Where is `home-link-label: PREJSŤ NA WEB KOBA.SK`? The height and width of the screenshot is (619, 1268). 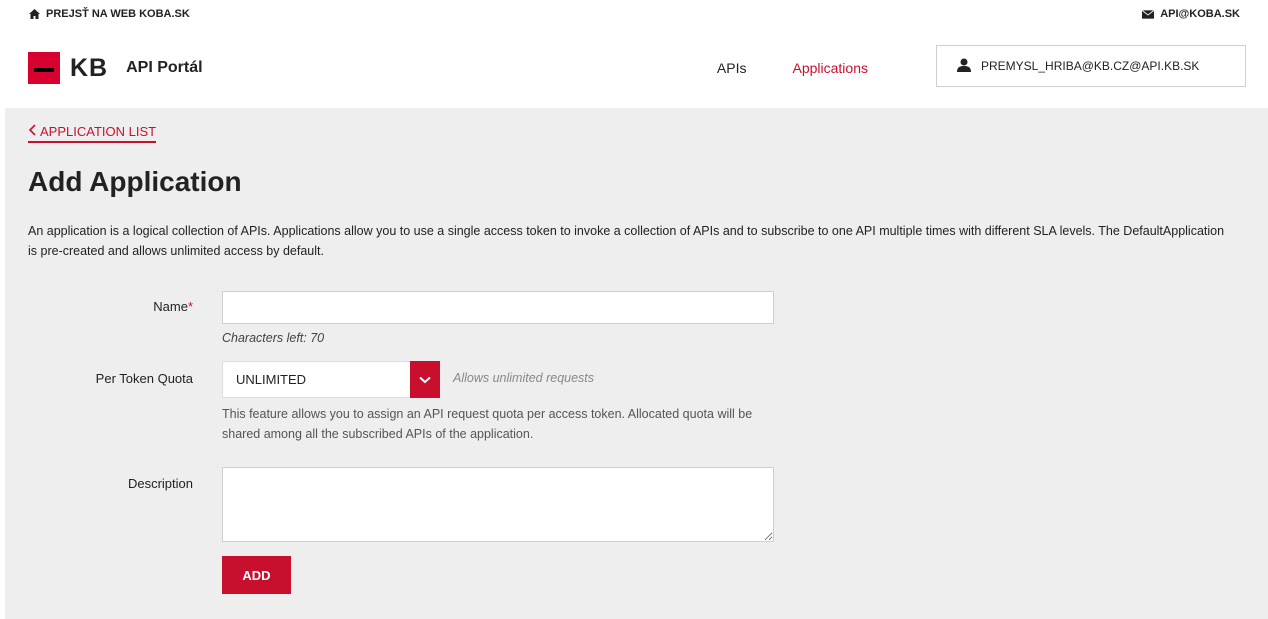 home-link-label: PREJSŤ NA WEB KOBA.SK is located at coordinates (118, 14).